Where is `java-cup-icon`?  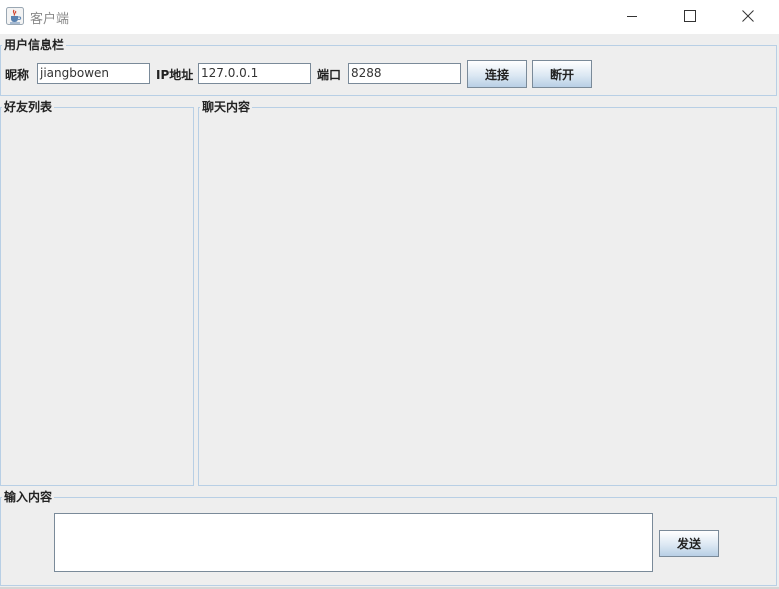
java-cup-icon is located at coordinates (15, 16).